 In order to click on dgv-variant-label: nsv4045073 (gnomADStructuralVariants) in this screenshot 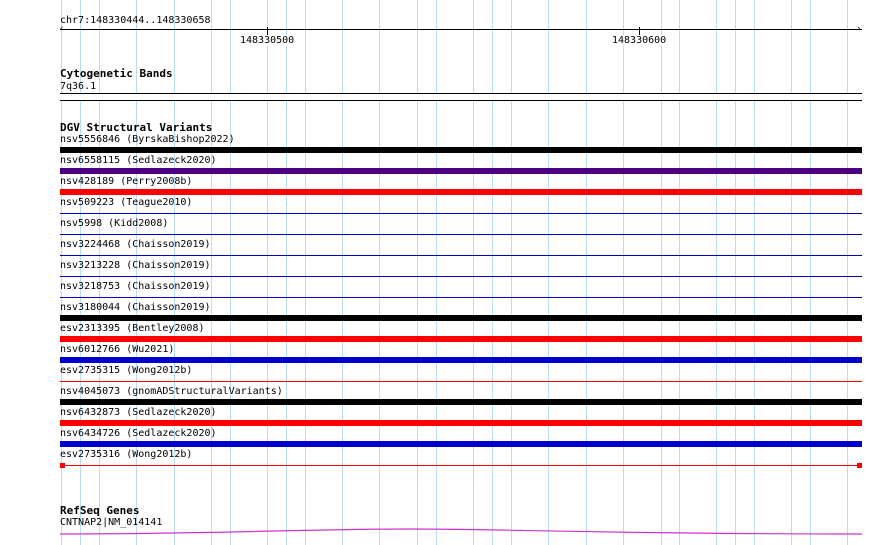, I will do `click(171, 391)`.